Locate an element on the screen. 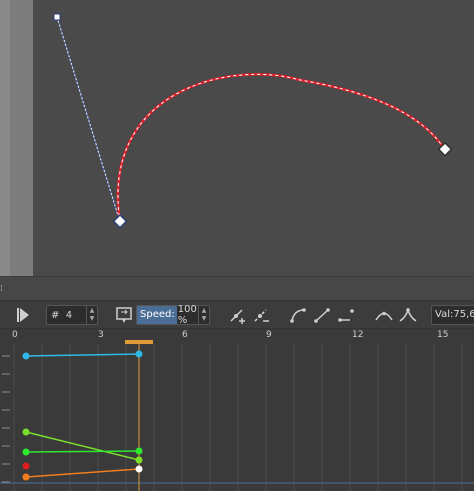  corner-segment-button is located at coordinates (347, 315).